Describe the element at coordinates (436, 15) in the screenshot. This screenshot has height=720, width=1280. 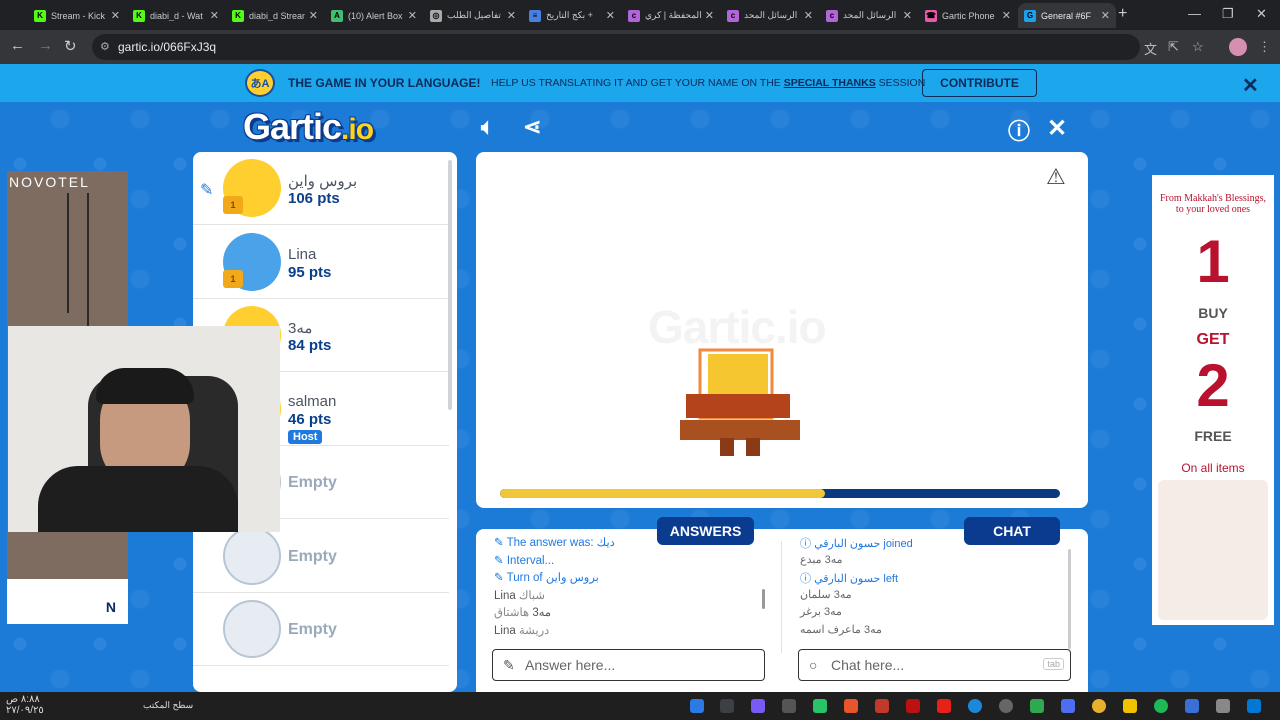
I see `tab-favicon-icon: ◎` at that location.